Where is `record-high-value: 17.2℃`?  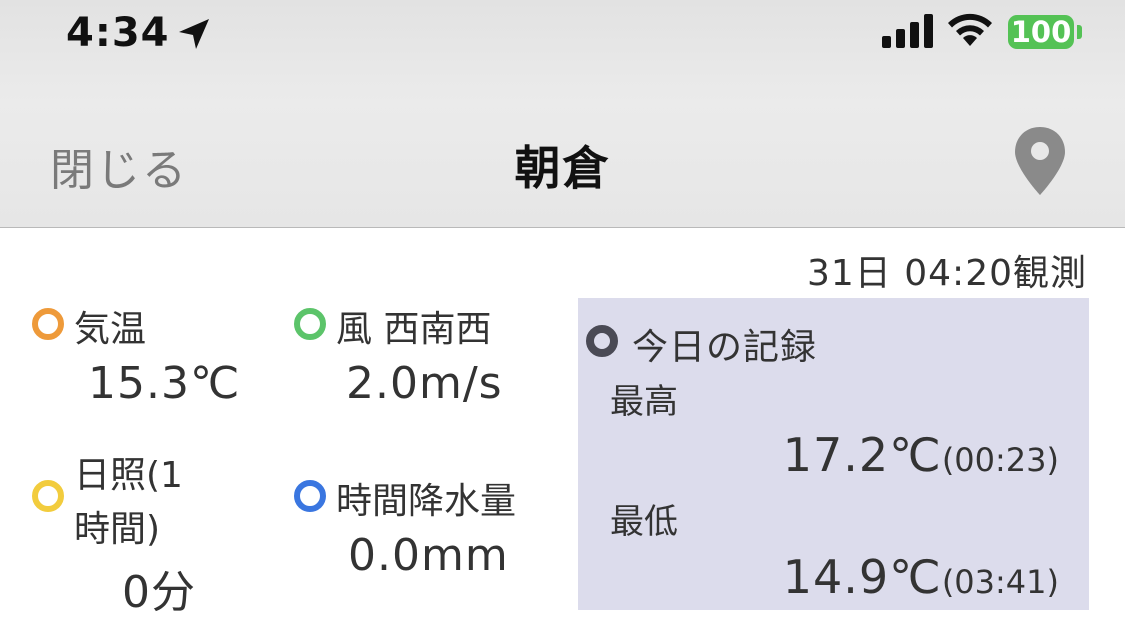
record-high-value: 17.2℃ is located at coordinates (862, 455).